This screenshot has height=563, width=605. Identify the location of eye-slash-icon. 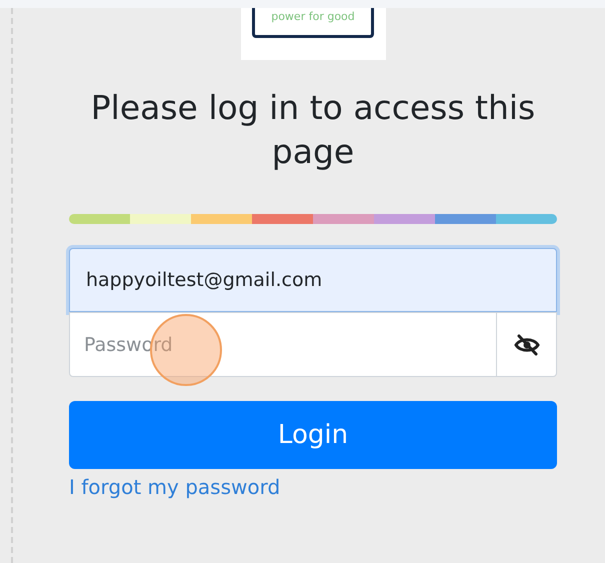
(527, 345).